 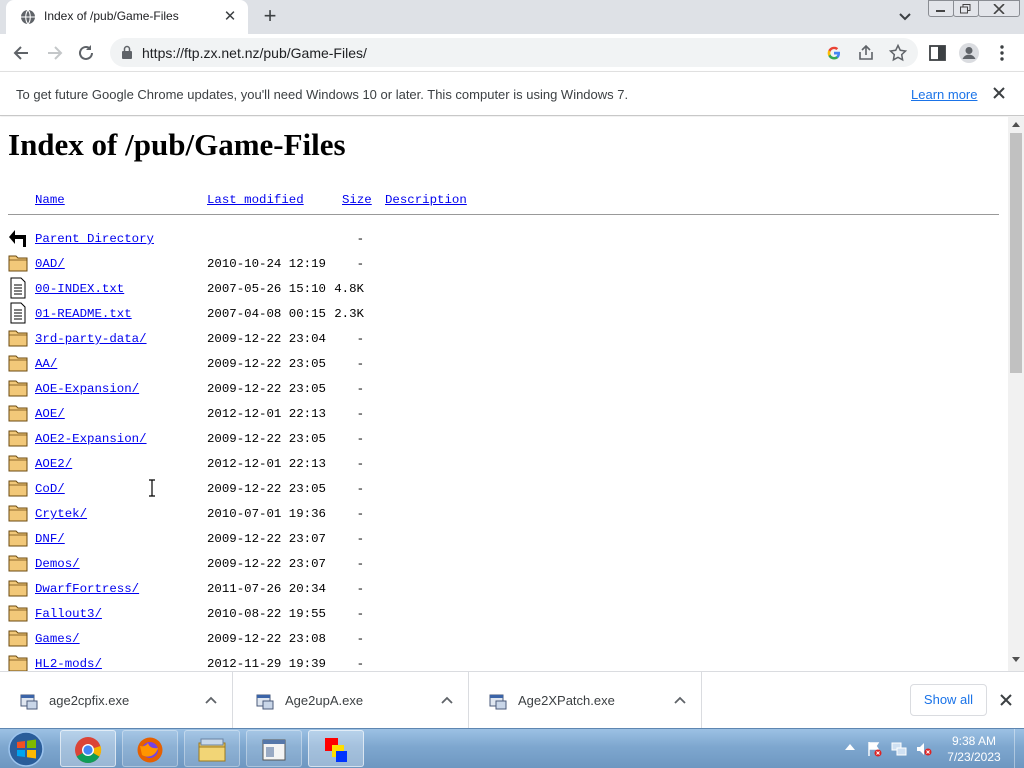 I want to click on file-link: 01-README.txt, so click(x=83, y=314).